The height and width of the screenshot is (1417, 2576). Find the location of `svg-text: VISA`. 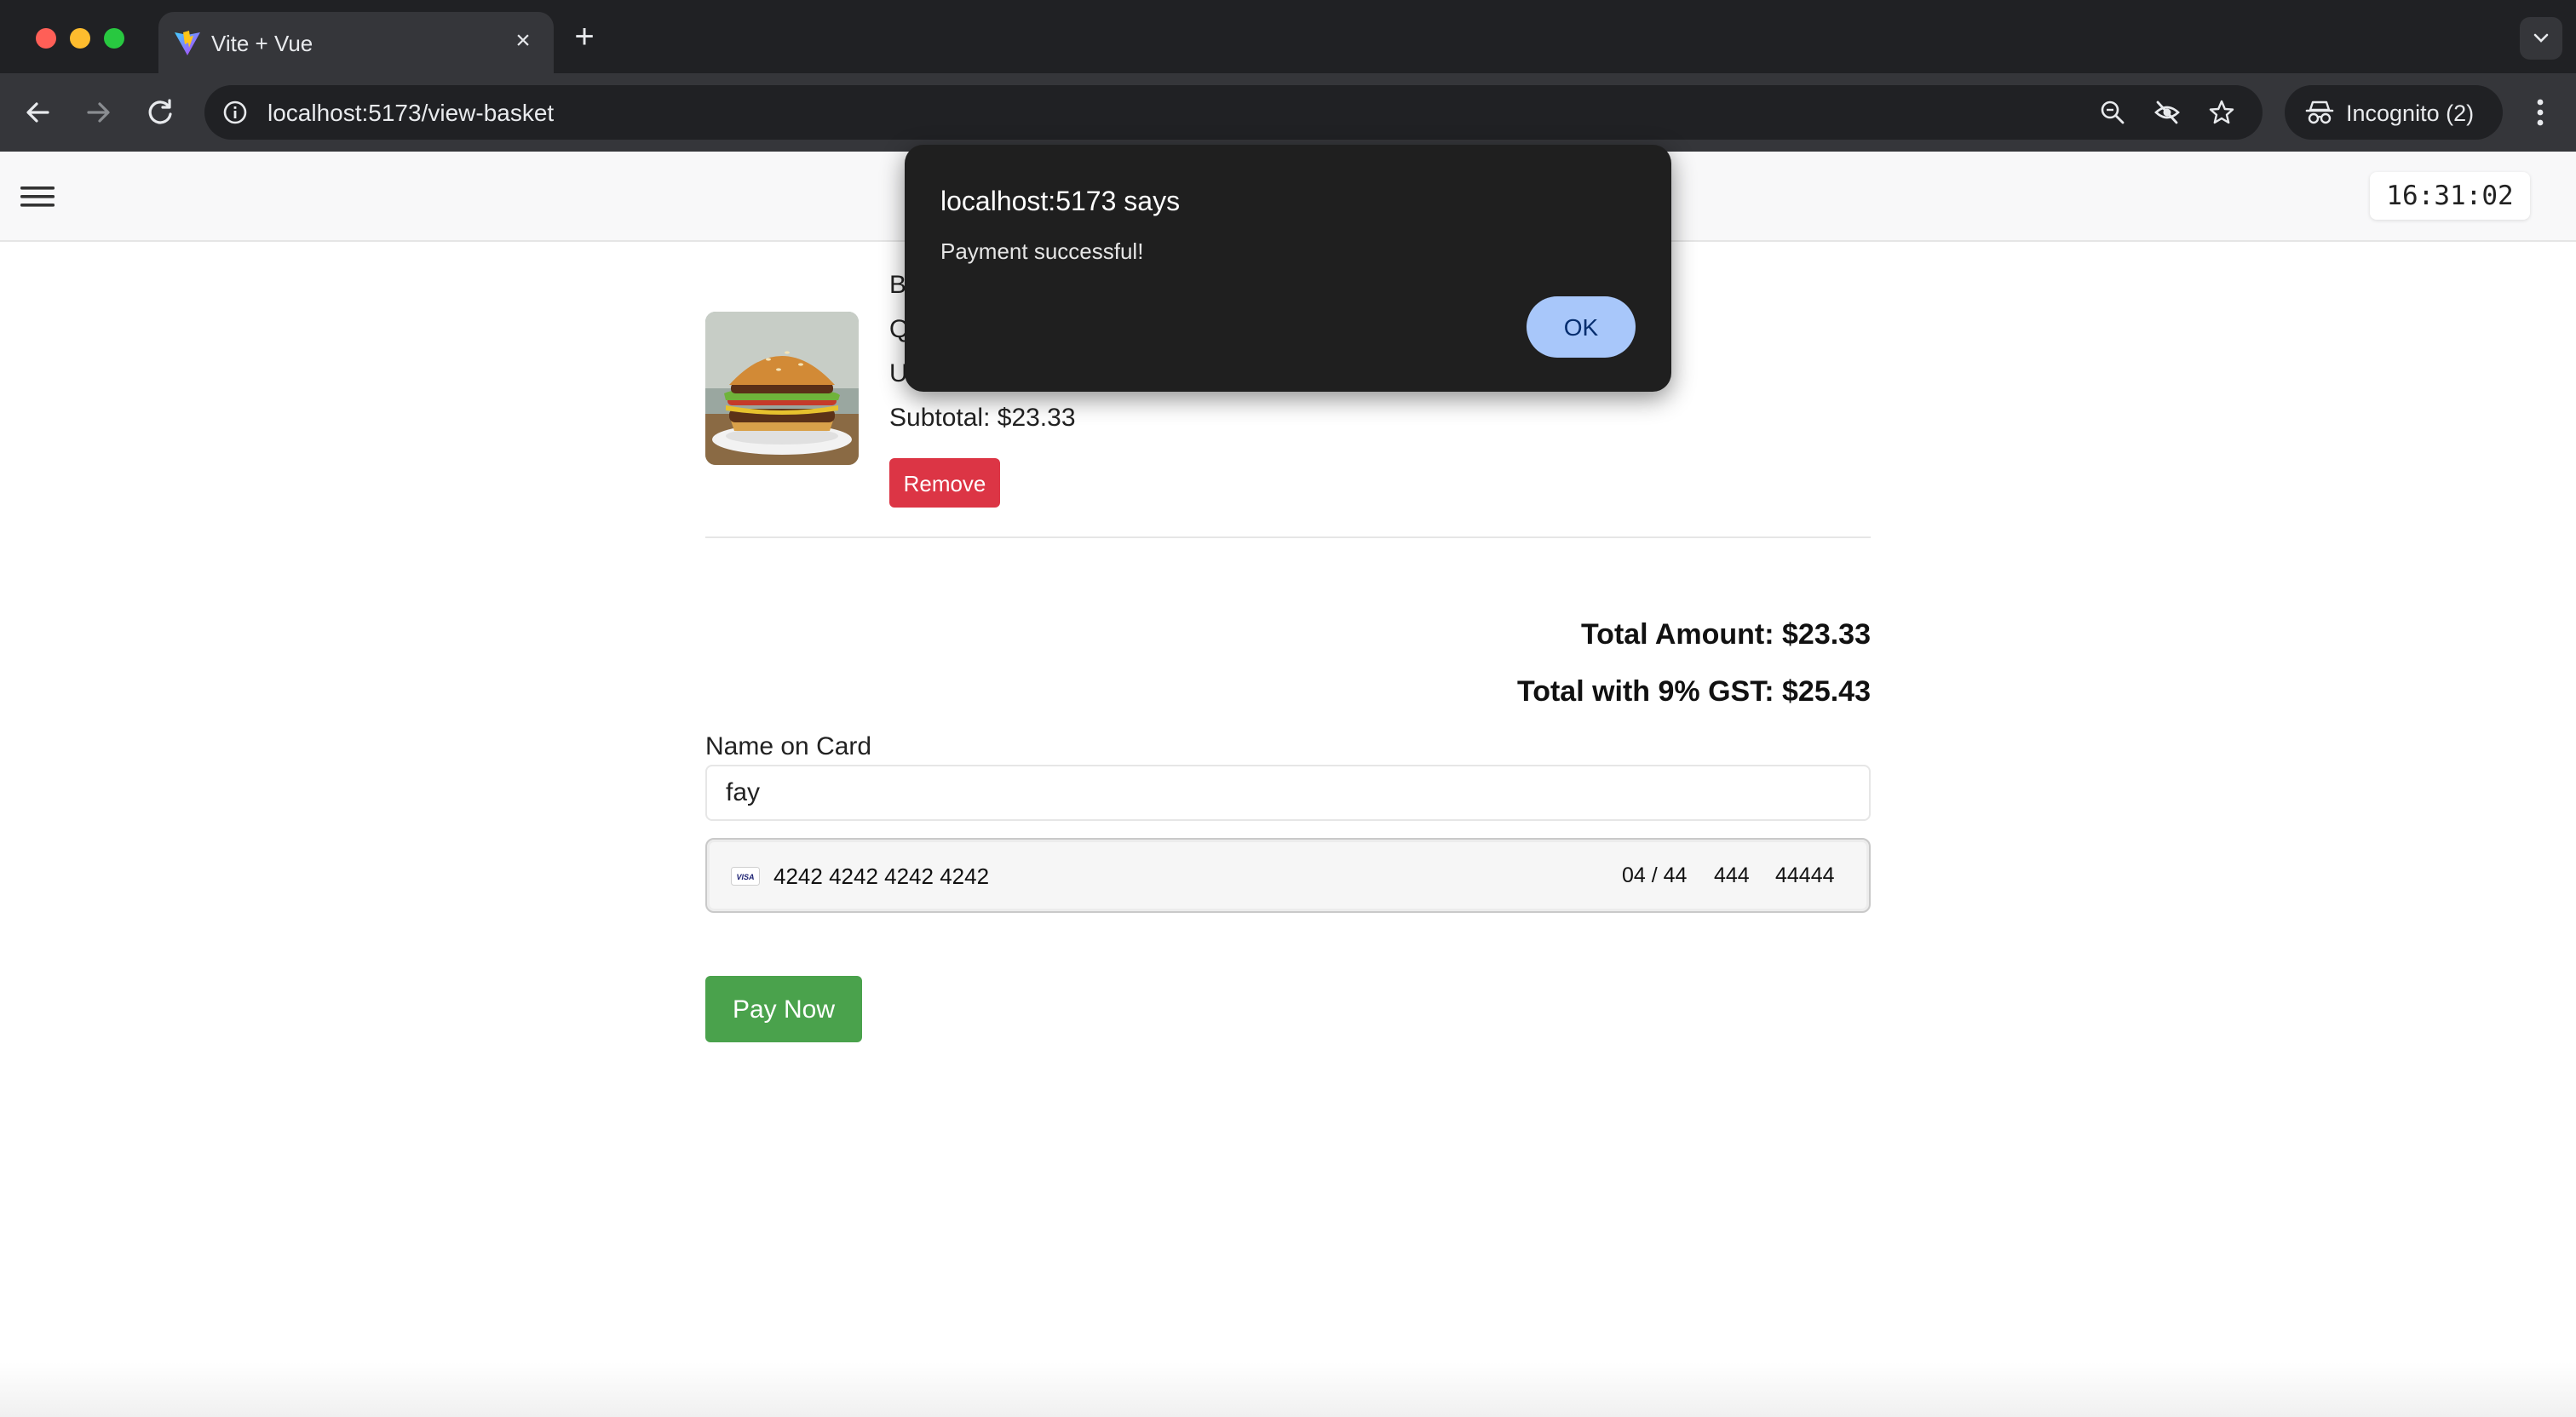

svg-text: VISA is located at coordinates (745, 877).